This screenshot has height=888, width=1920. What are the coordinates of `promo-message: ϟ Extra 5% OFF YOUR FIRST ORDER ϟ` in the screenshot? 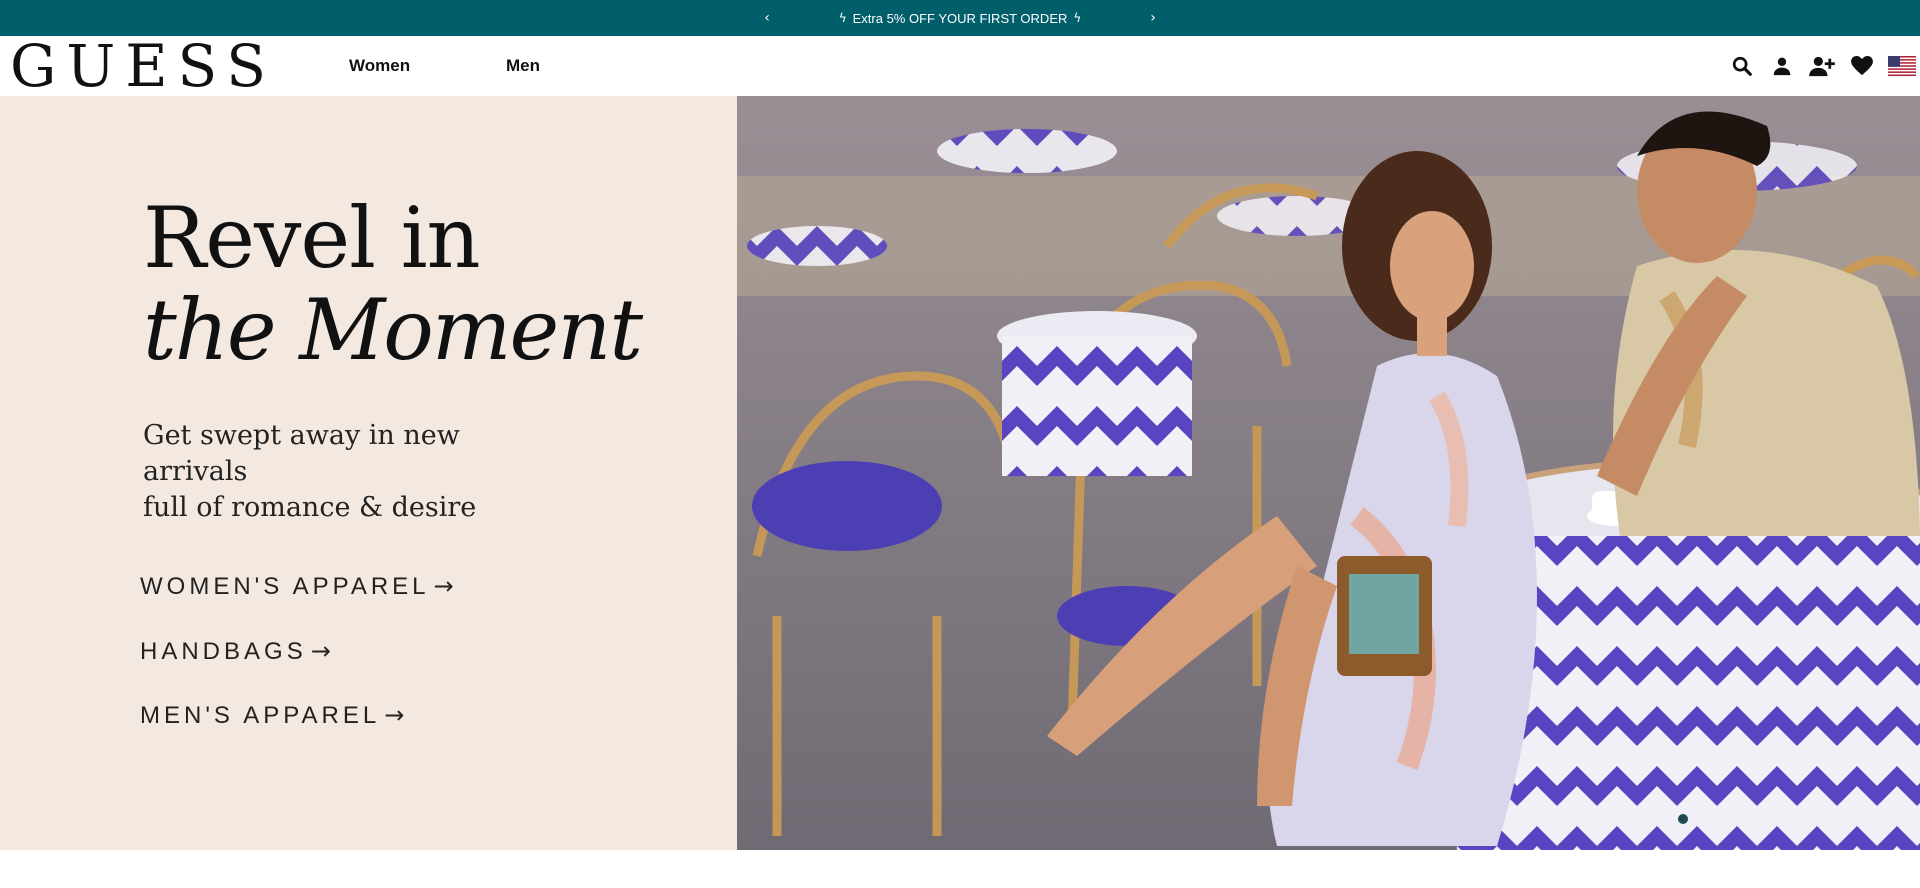 It's located at (960, 18).